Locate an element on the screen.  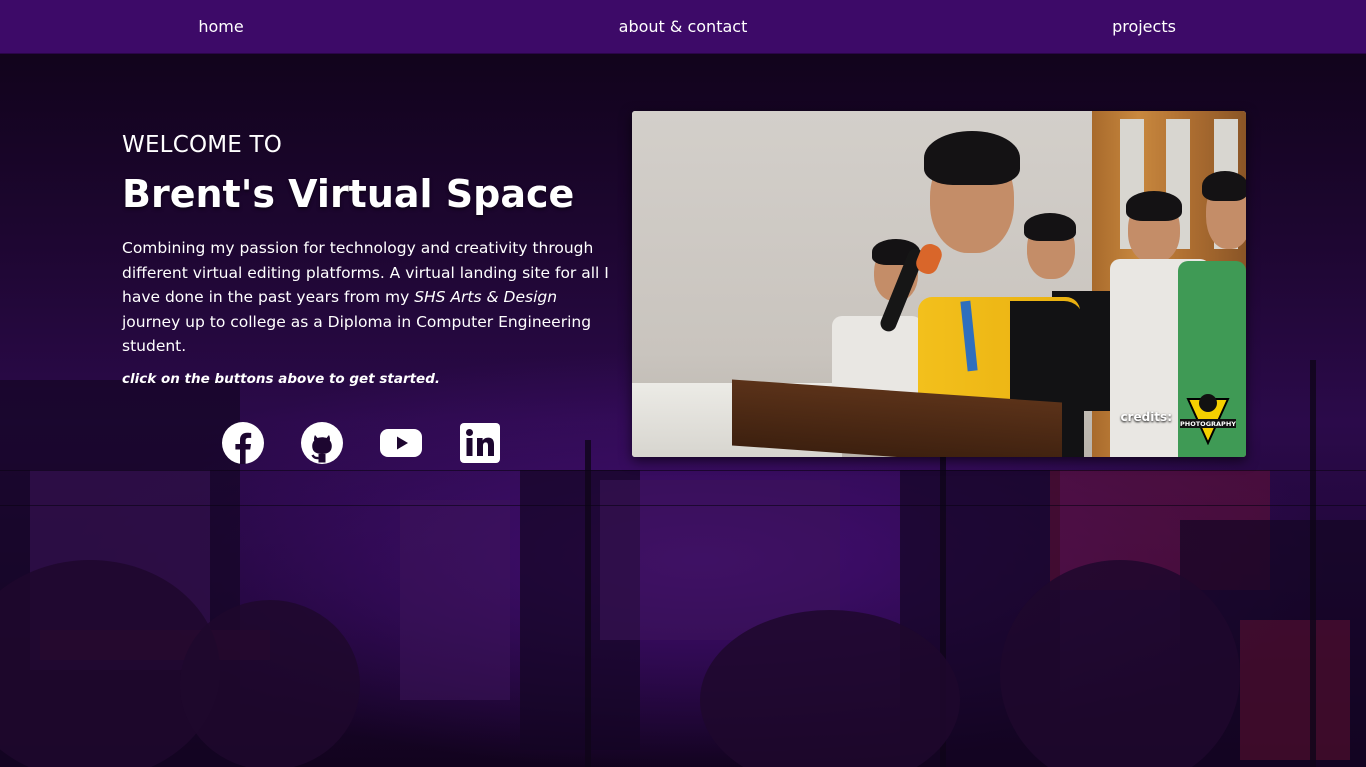
nav-about-contact-link: about & contact is located at coordinates (683, 26).